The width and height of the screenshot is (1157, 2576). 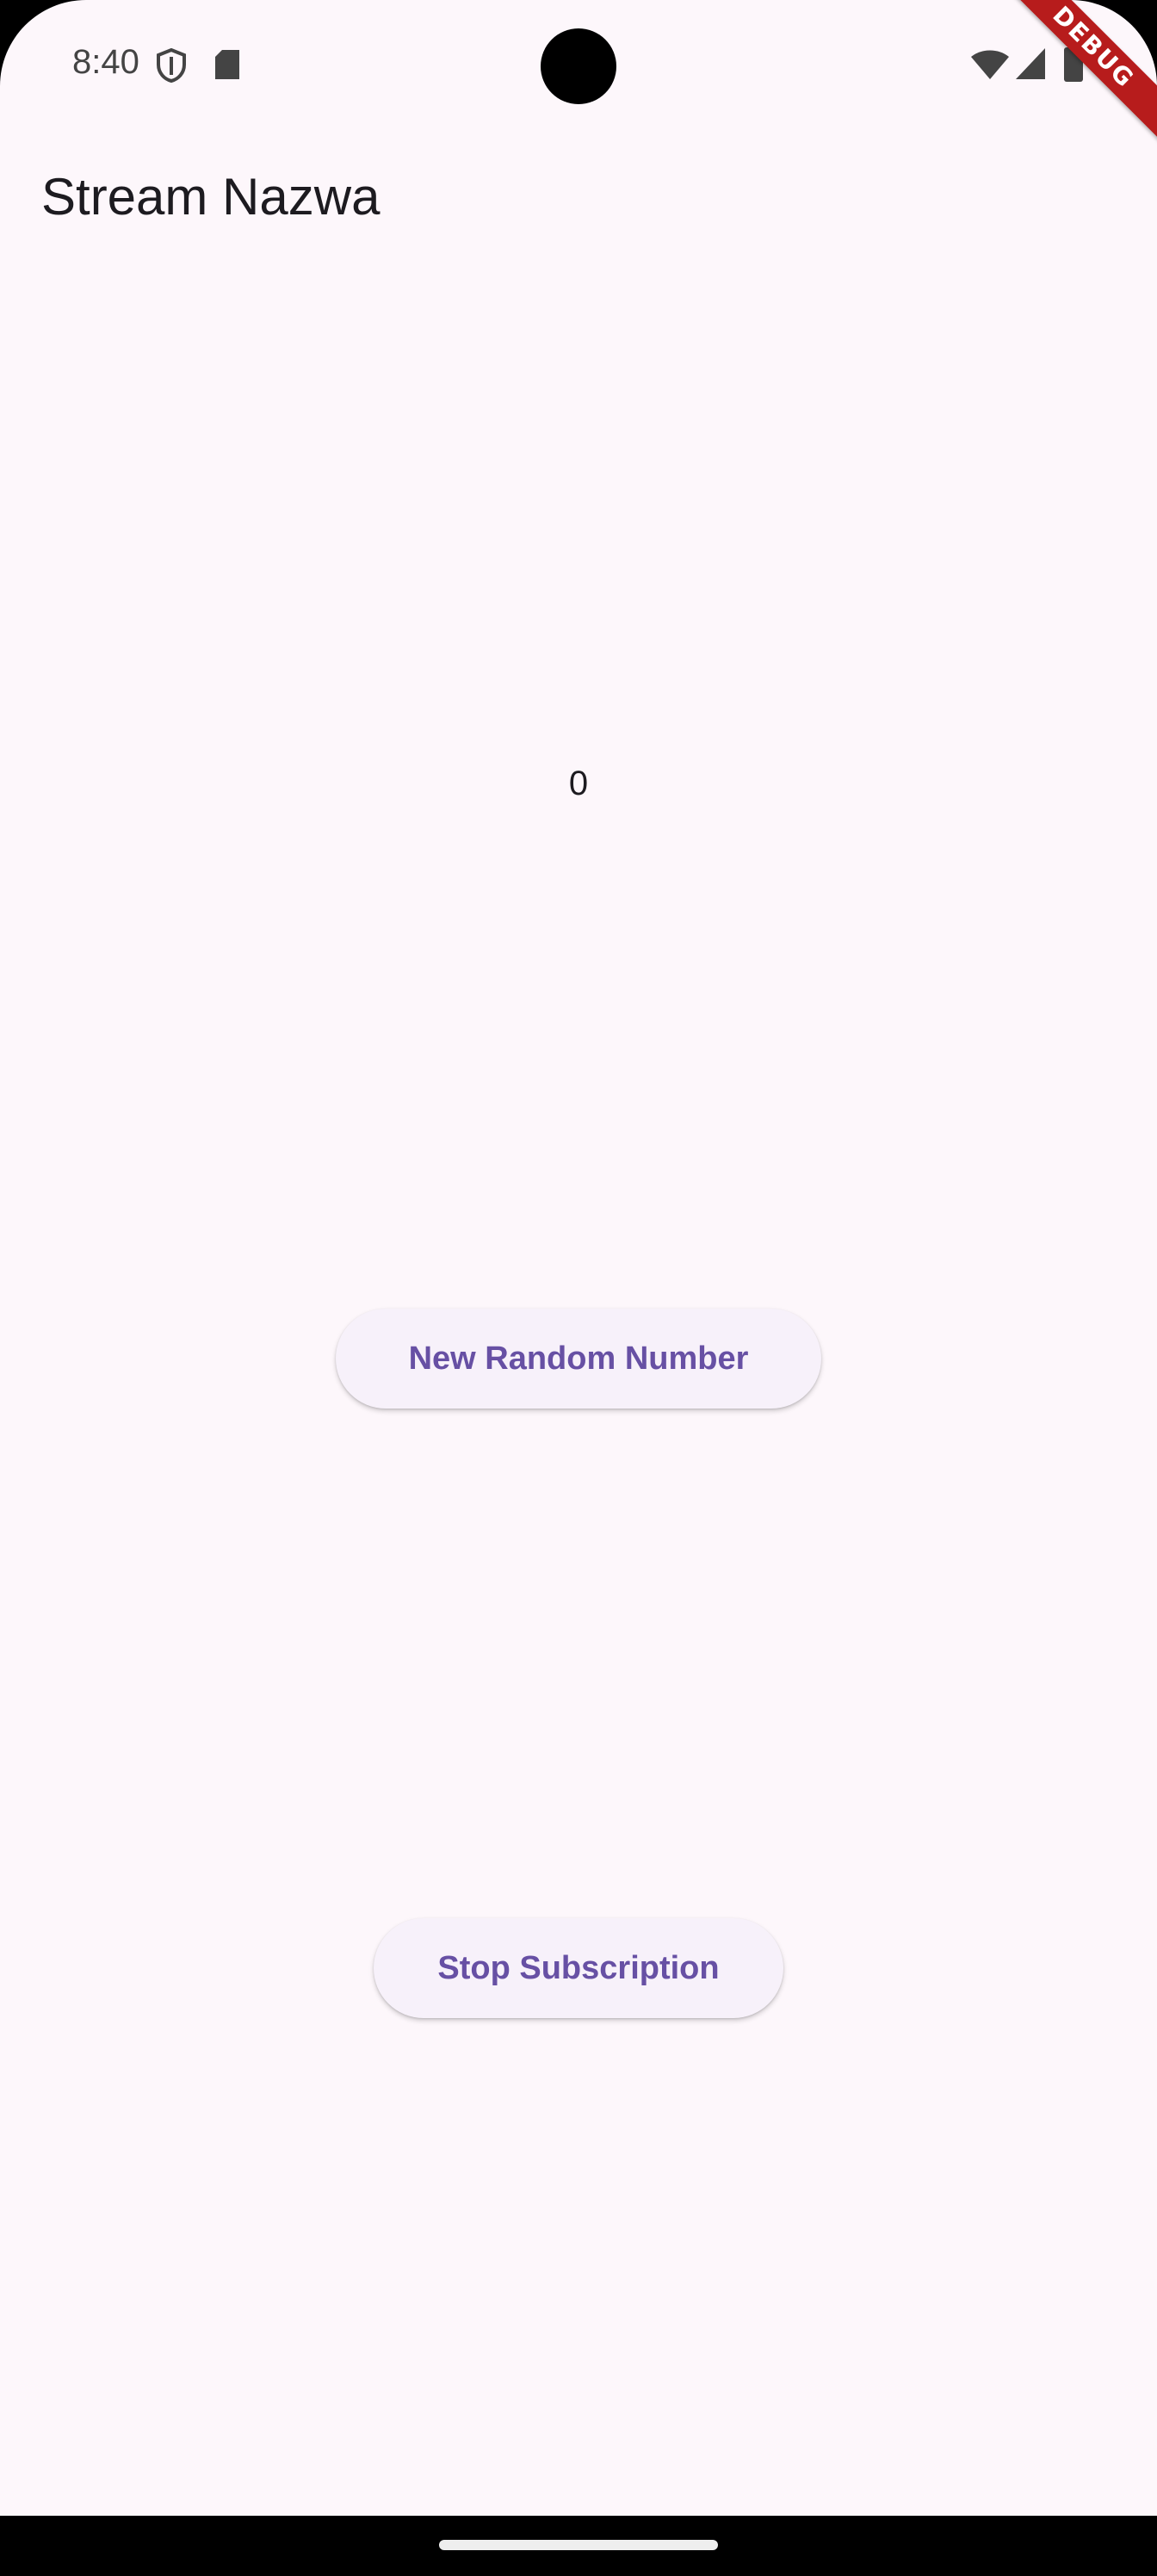 What do you see at coordinates (579, 1968) in the screenshot?
I see `stop-subscription-button: Stop Subscription` at bounding box center [579, 1968].